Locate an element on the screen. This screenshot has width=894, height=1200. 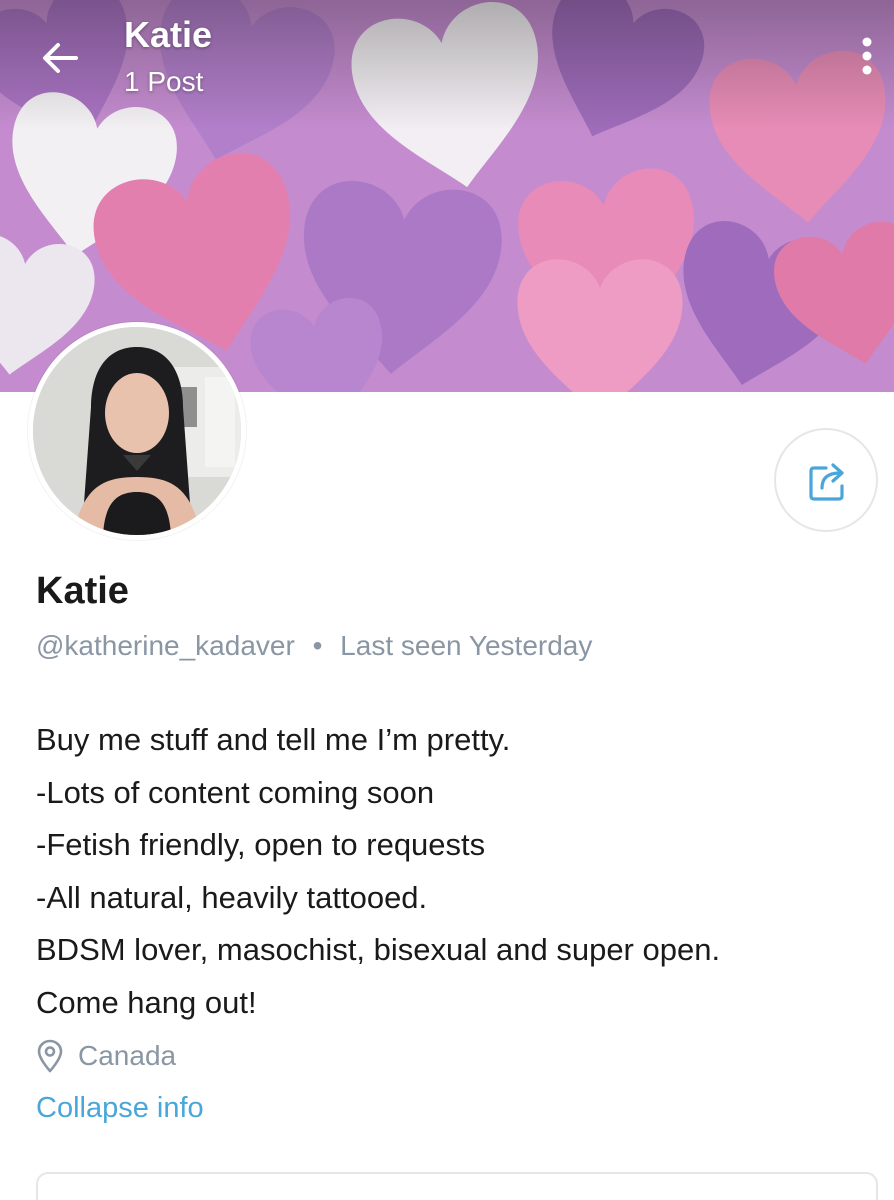
avatar-photo is located at coordinates (137, 431).